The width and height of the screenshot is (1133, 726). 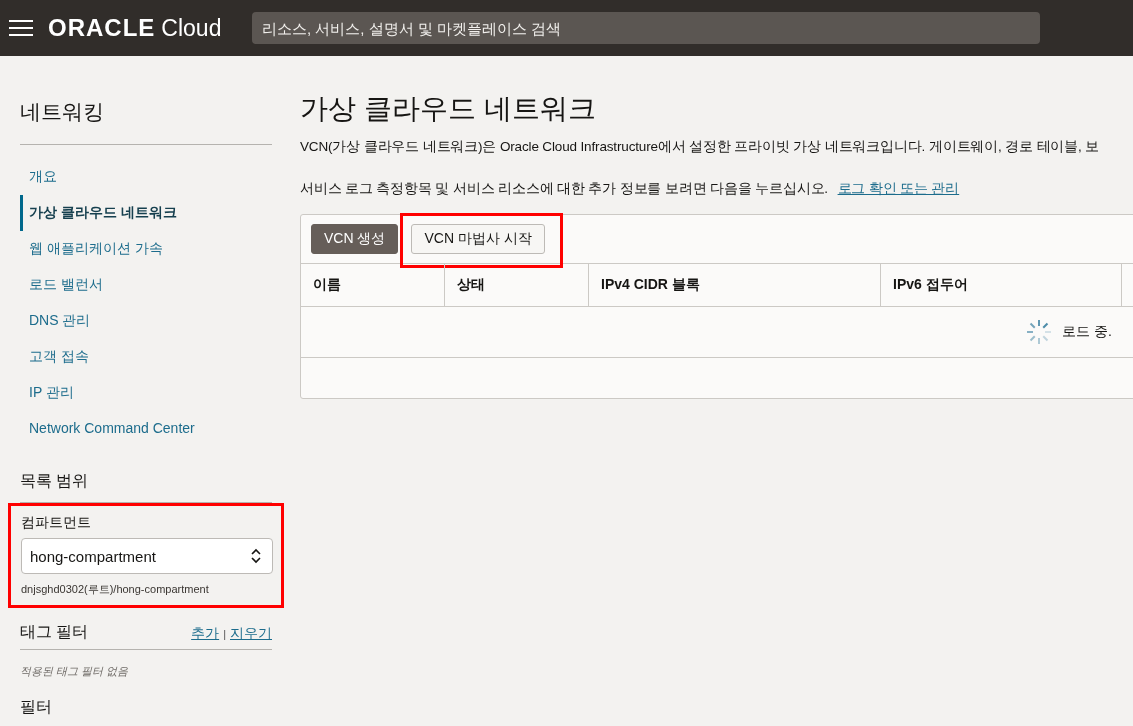 What do you see at coordinates (355, 239) in the screenshot?
I see `create-button: VCN 생성` at bounding box center [355, 239].